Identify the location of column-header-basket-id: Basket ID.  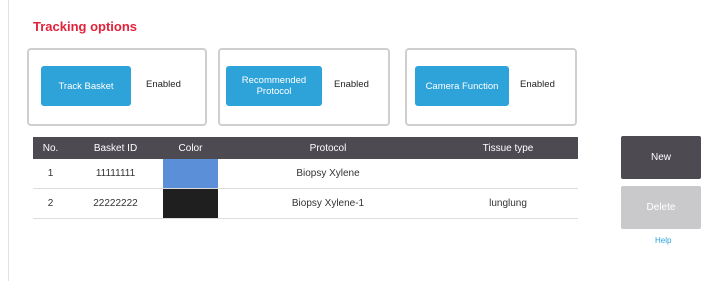
(115, 148).